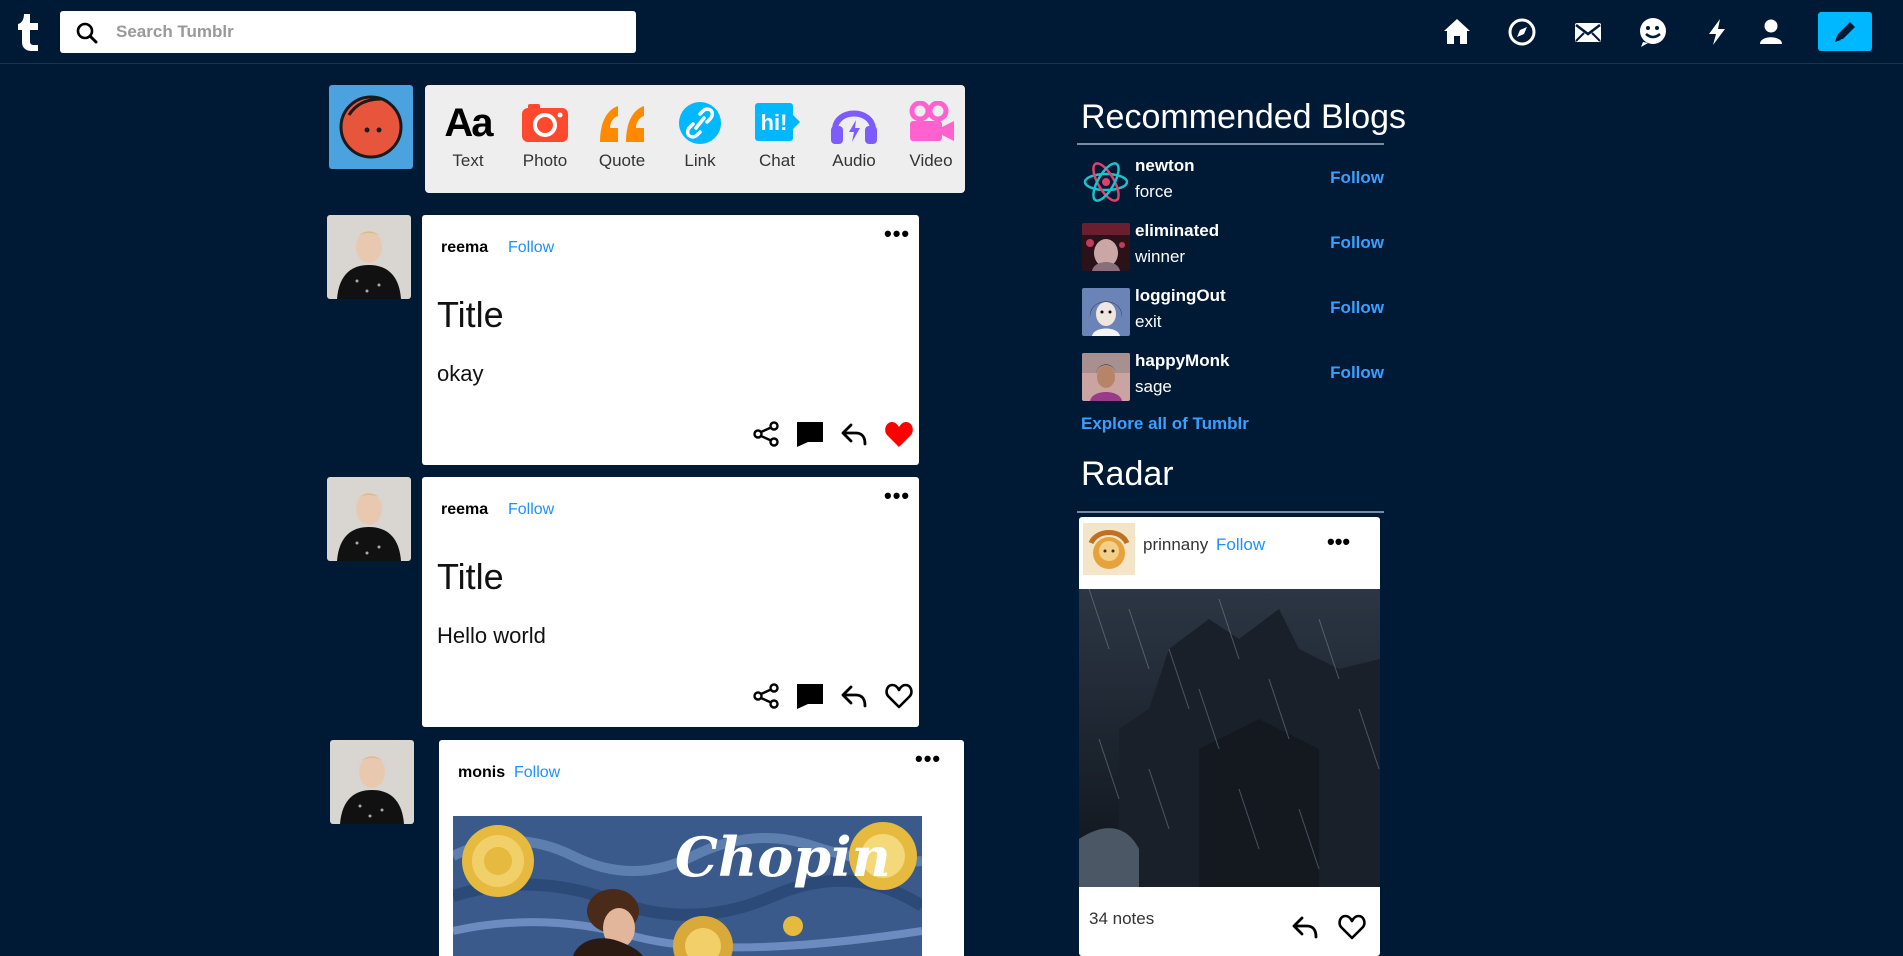 The image size is (1903, 956). Describe the element at coordinates (1233, 375) in the screenshot. I see `recommended-blog-item: happyMonk sage Follow` at that location.